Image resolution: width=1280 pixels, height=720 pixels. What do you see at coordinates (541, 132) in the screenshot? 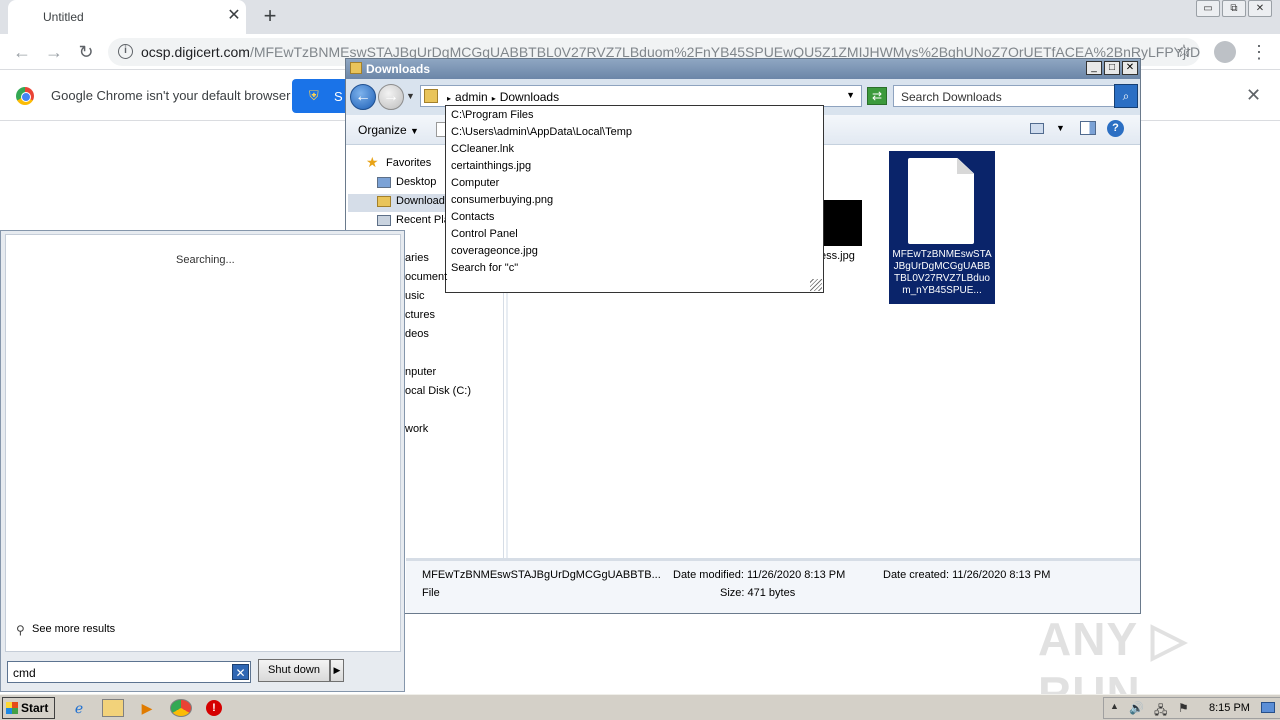
I see `autocomplete-item: C:\Users\admin\AppData\Local\Temp` at bounding box center [541, 132].